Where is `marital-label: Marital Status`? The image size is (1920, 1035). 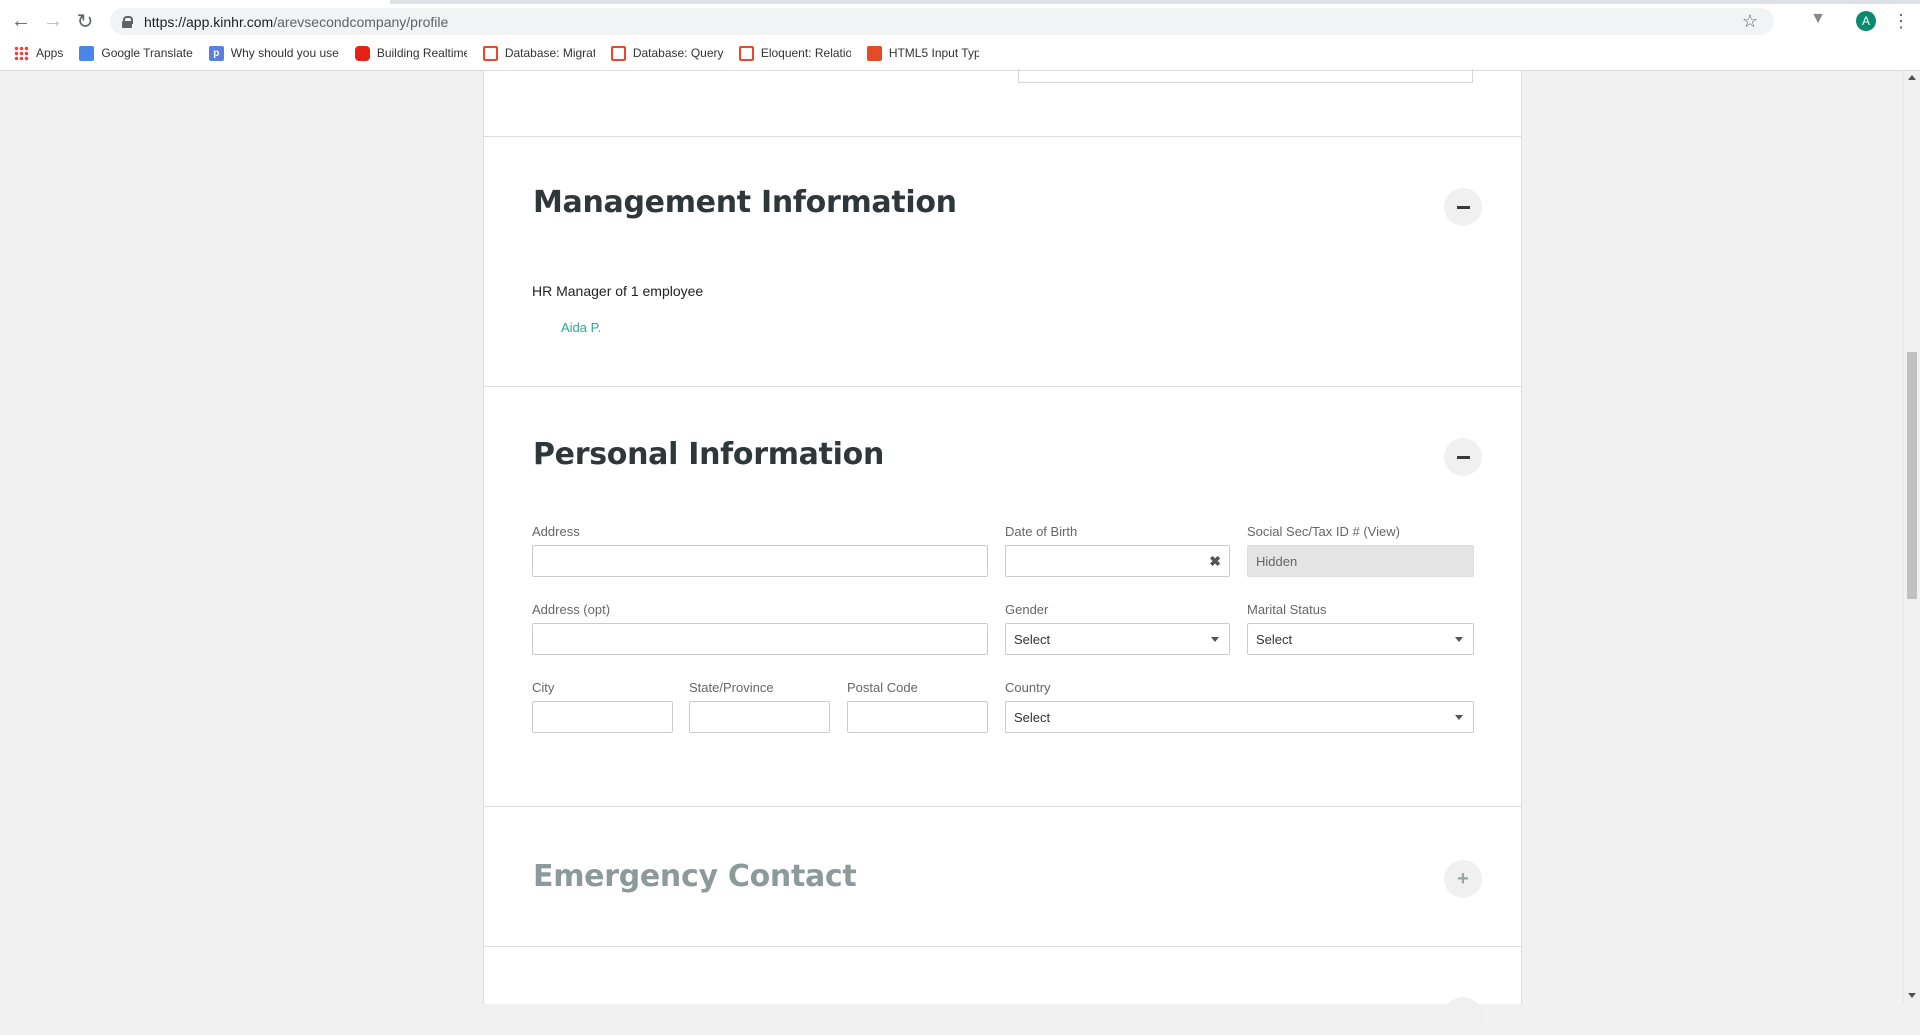 marital-label: Marital Status is located at coordinates (1287, 609).